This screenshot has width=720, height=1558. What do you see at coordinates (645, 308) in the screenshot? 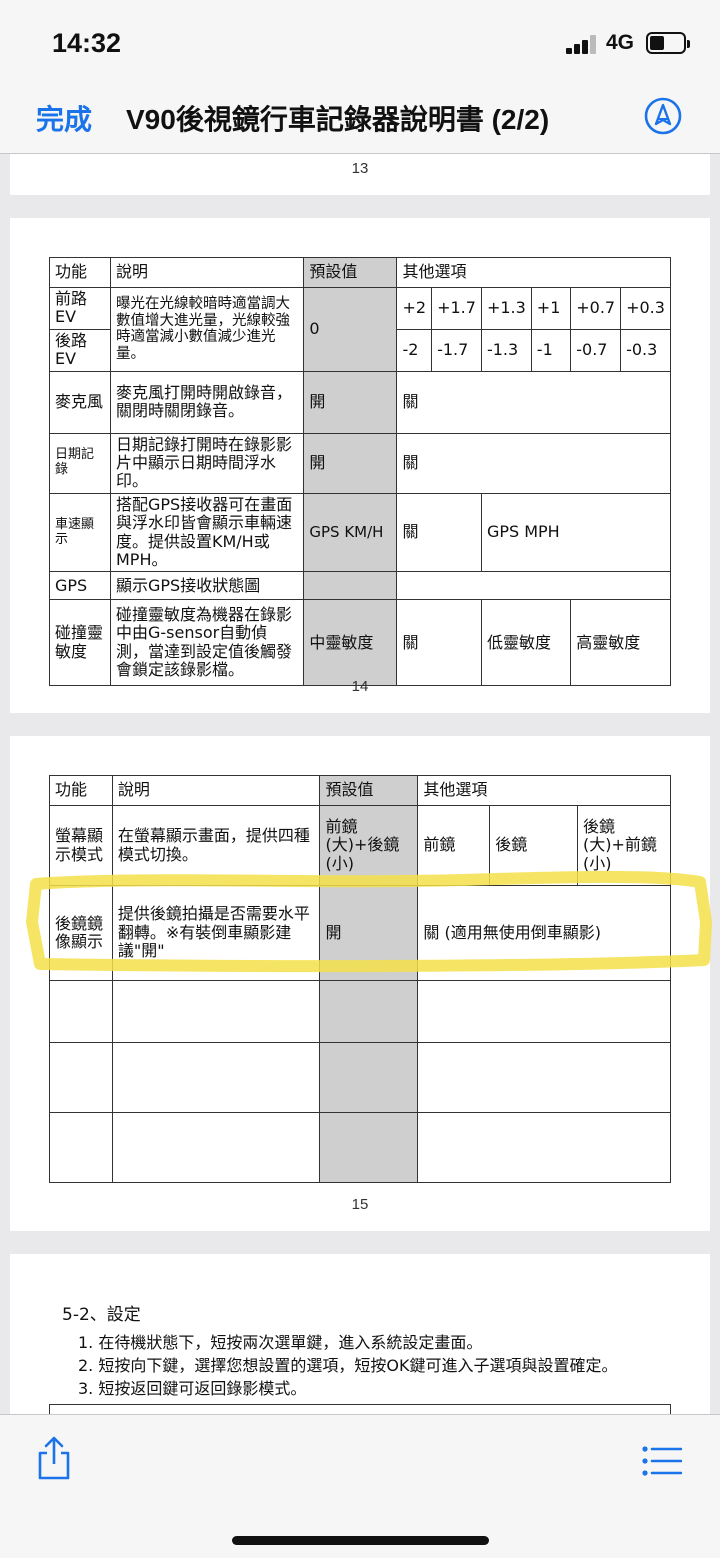
I see `ev-front-opt: +0.3` at bounding box center [645, 308].